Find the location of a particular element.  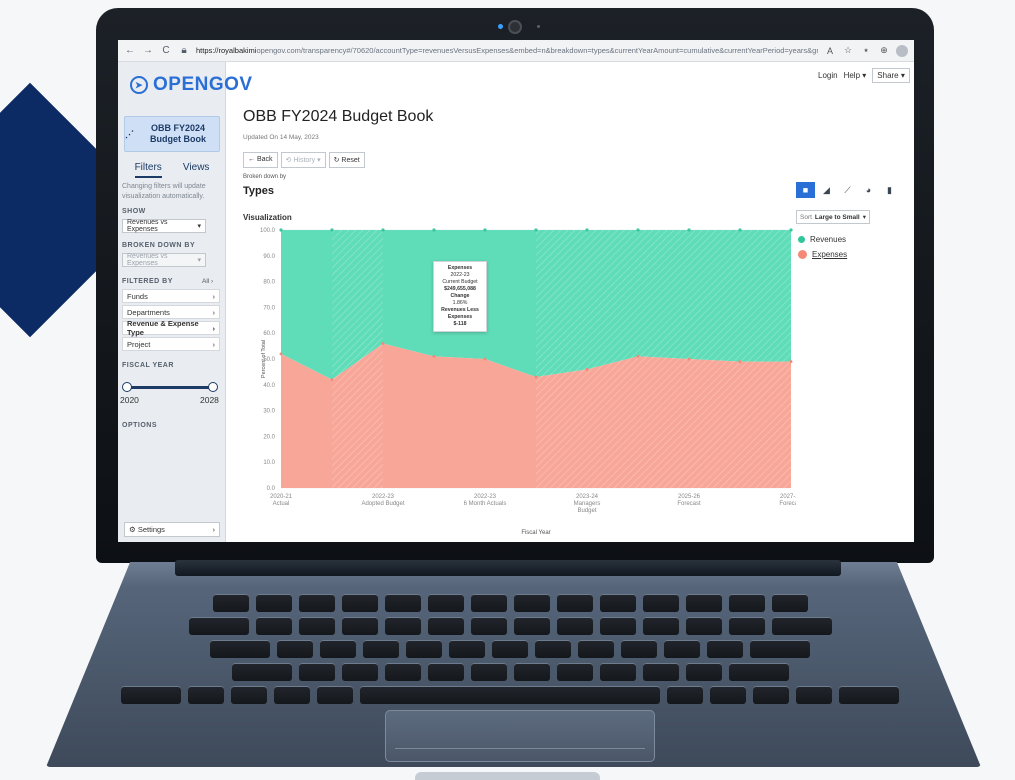

stacked-area-chart-icon: ■ is located at coordinates (805, 190).